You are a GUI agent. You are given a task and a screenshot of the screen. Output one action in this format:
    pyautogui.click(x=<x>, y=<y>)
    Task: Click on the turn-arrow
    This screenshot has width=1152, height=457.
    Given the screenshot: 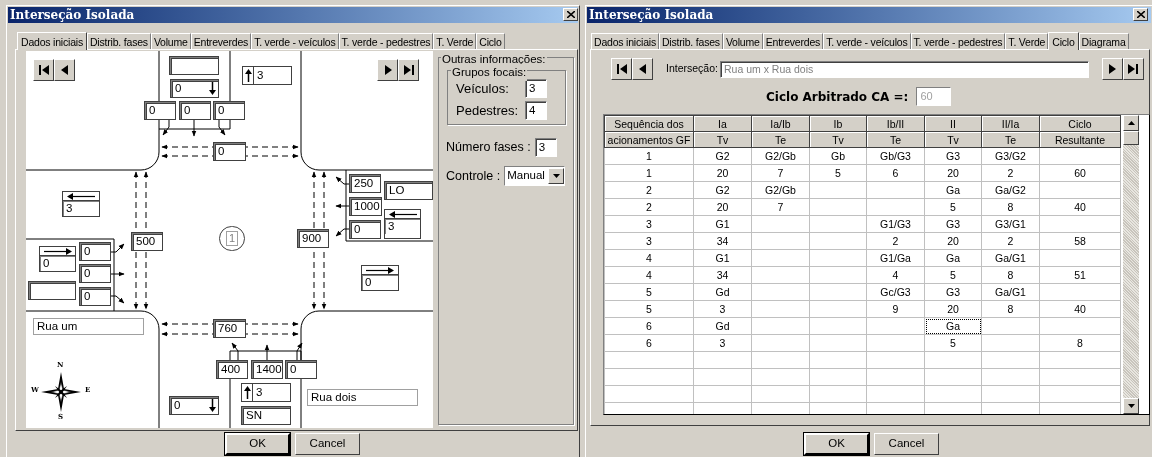 What is the action you would take?
    pyautogui.click(x=299, y=351)
    